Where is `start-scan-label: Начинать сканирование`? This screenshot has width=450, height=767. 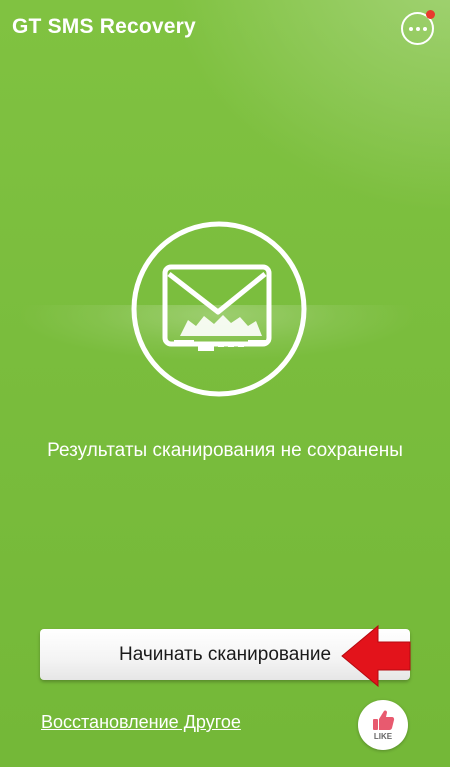 start-scan-label: Начинать сканирование is located at coordinates (225, 654).